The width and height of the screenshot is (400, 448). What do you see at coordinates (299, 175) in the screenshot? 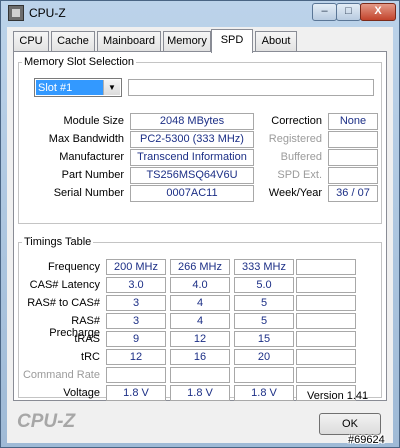
I see `spd-ext-label: SPD Ext.` at bounding box center [299, 175].